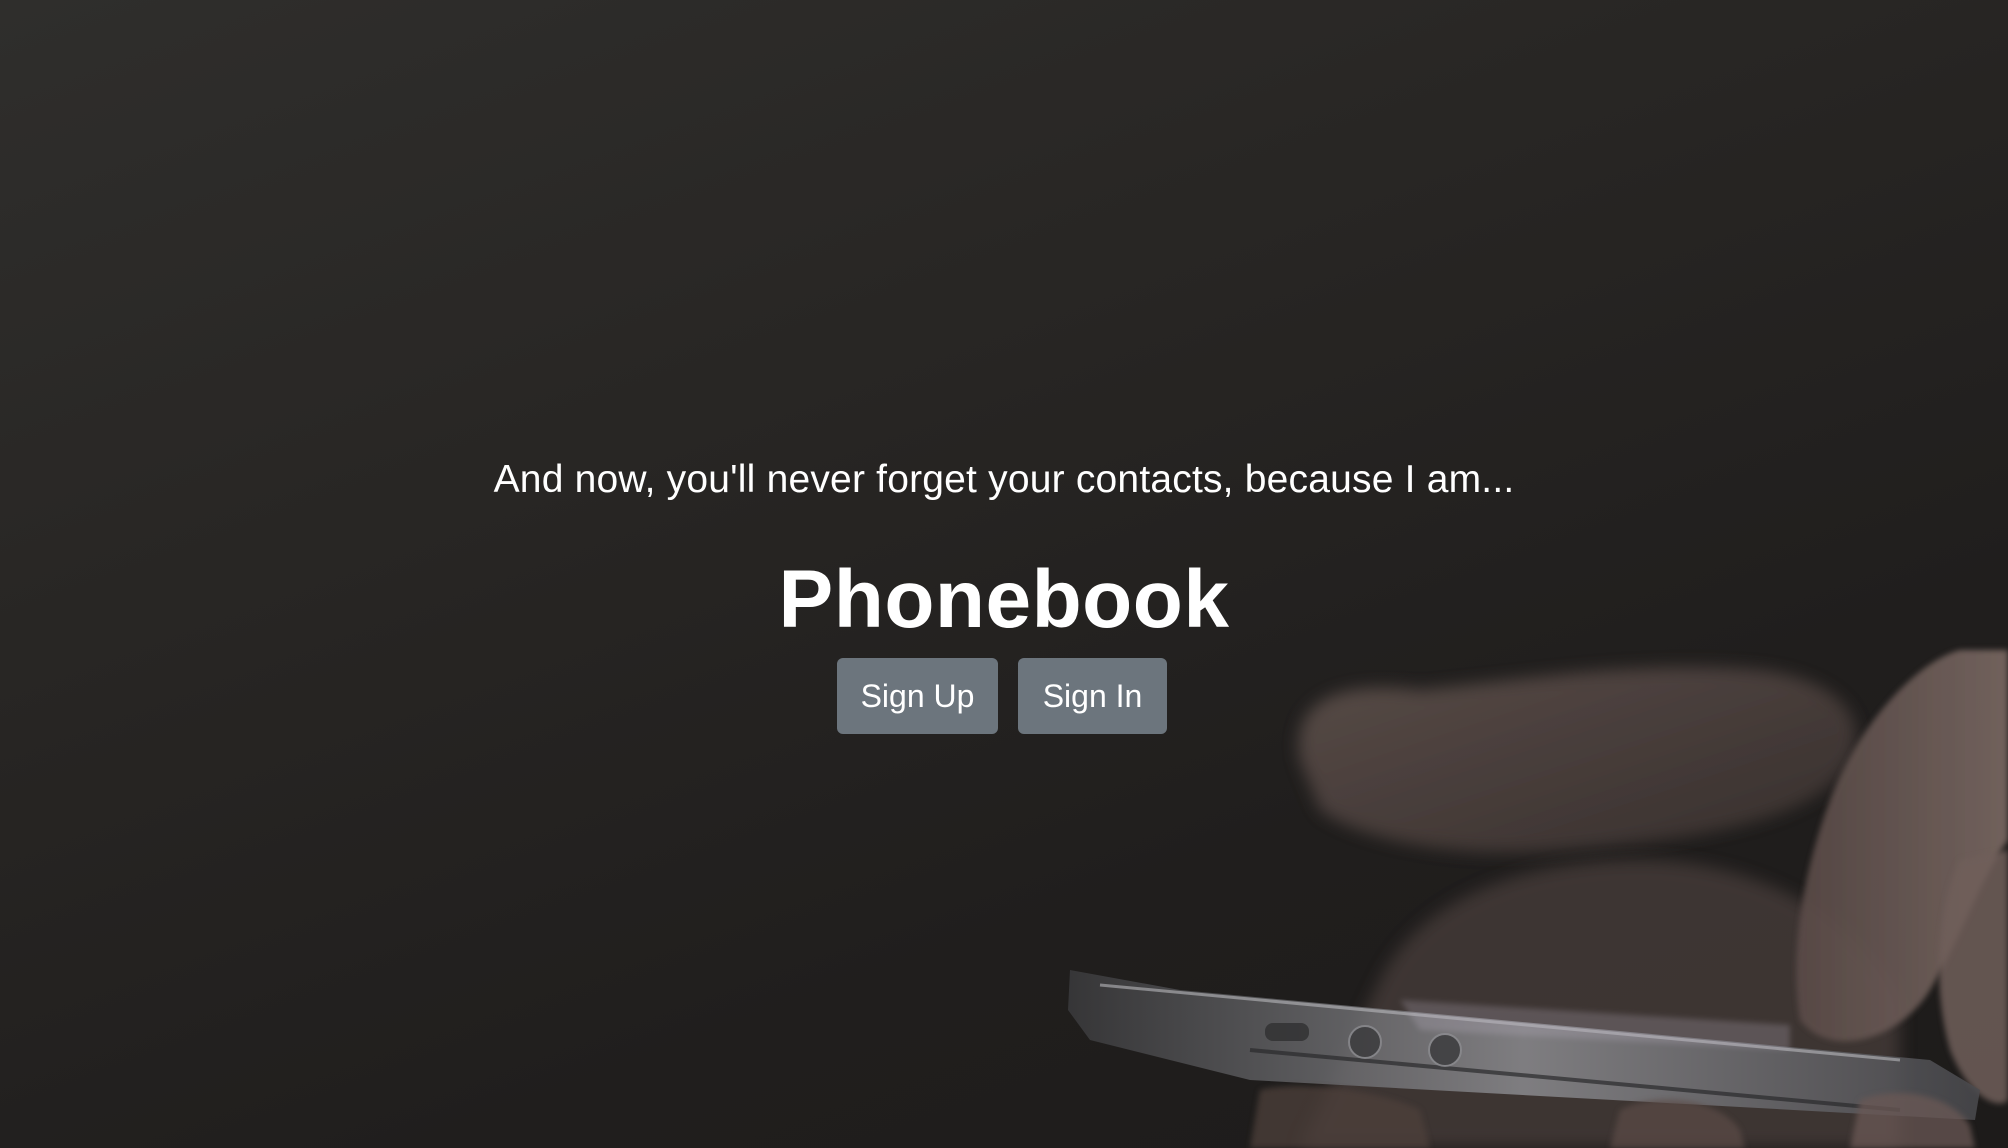 This screenshot has width=2008, height=1148. I want to click on sign-up-button: Sign Up, so click(917, 696).